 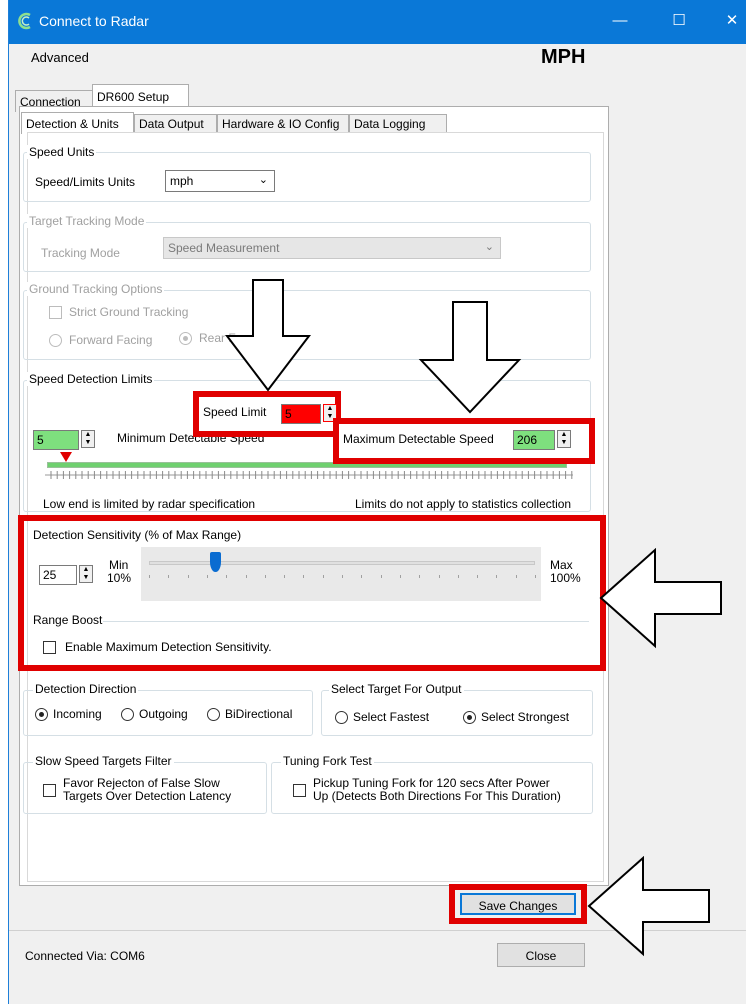 I want to click on slow-filter-legend: Slow Speed Targets Filter, so click(x=103, y=761).